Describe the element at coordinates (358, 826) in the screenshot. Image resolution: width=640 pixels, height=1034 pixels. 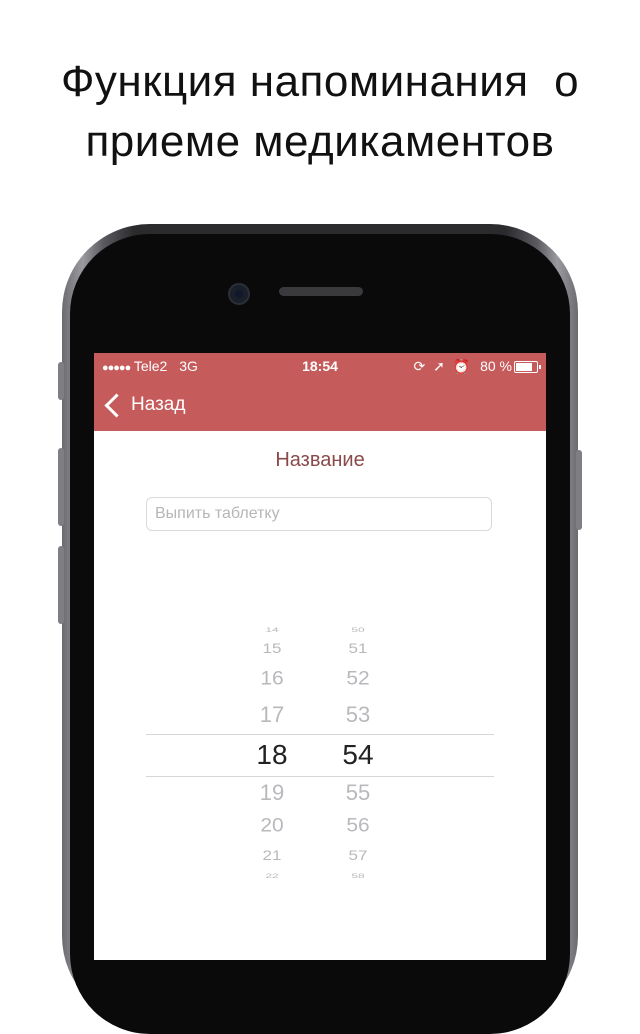
I see `minute-option: 56` at that location.